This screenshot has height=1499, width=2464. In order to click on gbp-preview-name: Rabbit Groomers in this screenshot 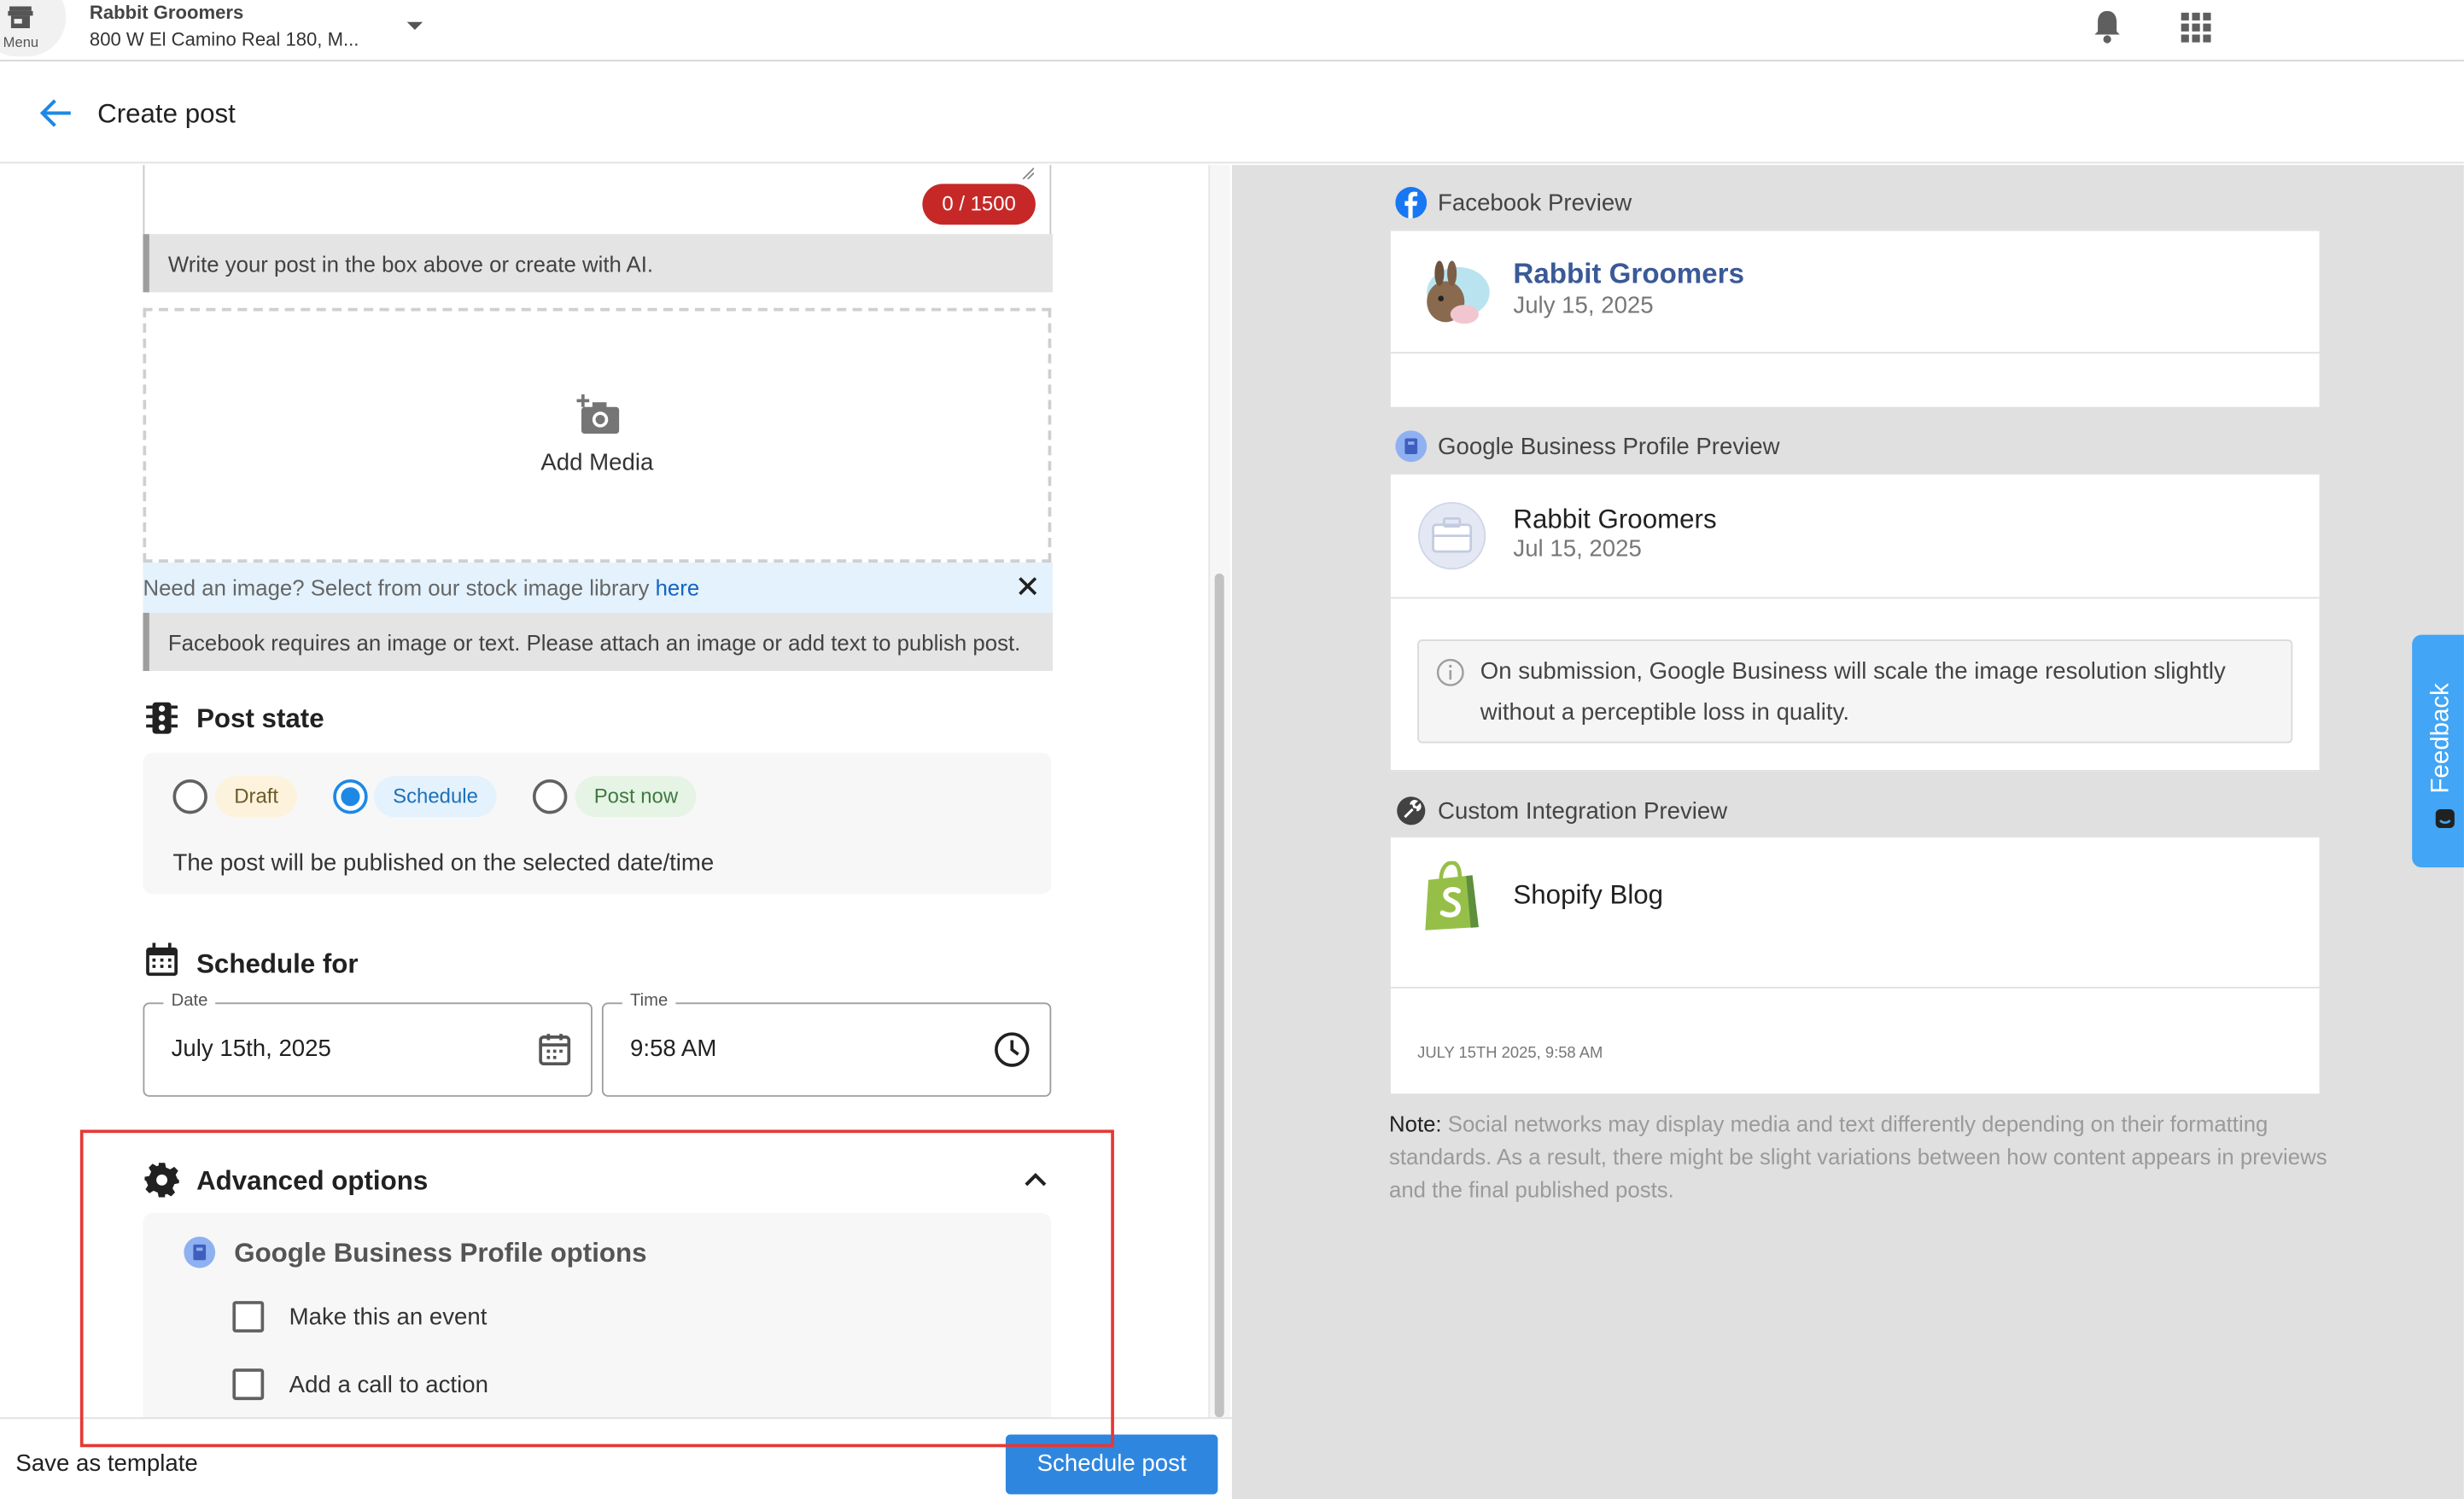, I will do `click(1615, 519)`.